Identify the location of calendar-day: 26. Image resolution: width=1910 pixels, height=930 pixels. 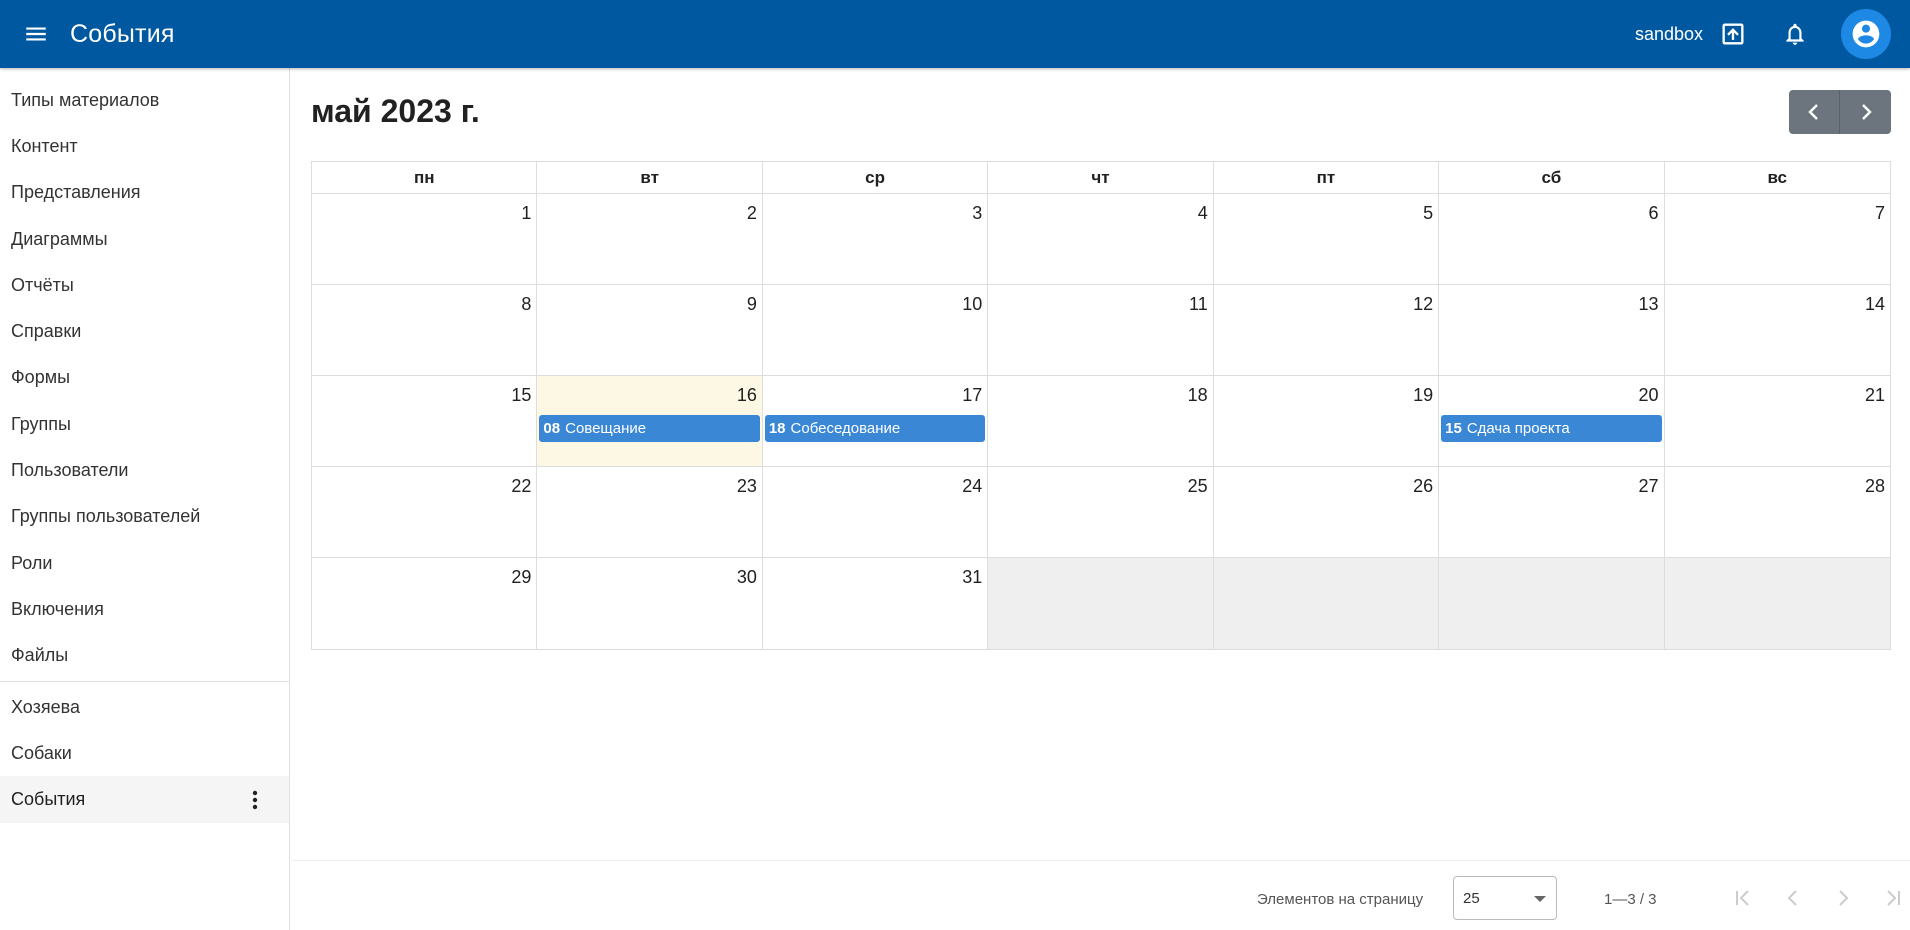
(1327, 512).